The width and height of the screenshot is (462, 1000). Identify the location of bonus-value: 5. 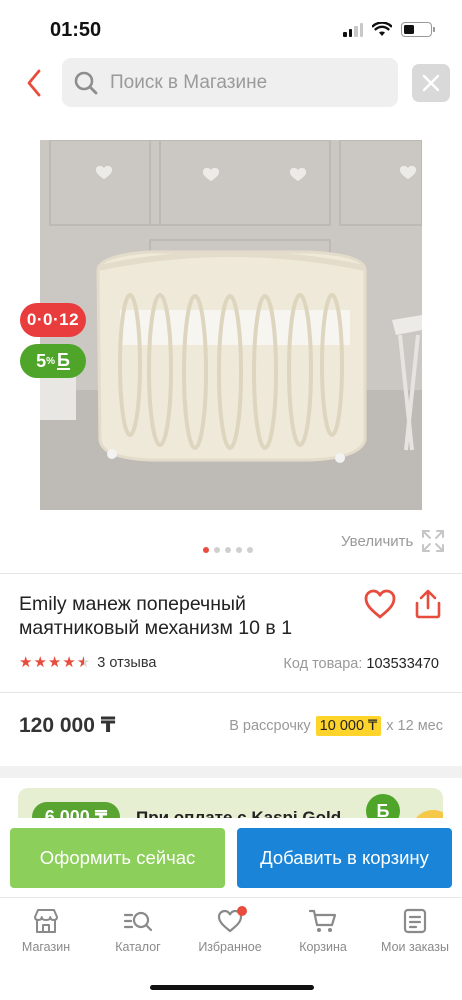
(41, 360).